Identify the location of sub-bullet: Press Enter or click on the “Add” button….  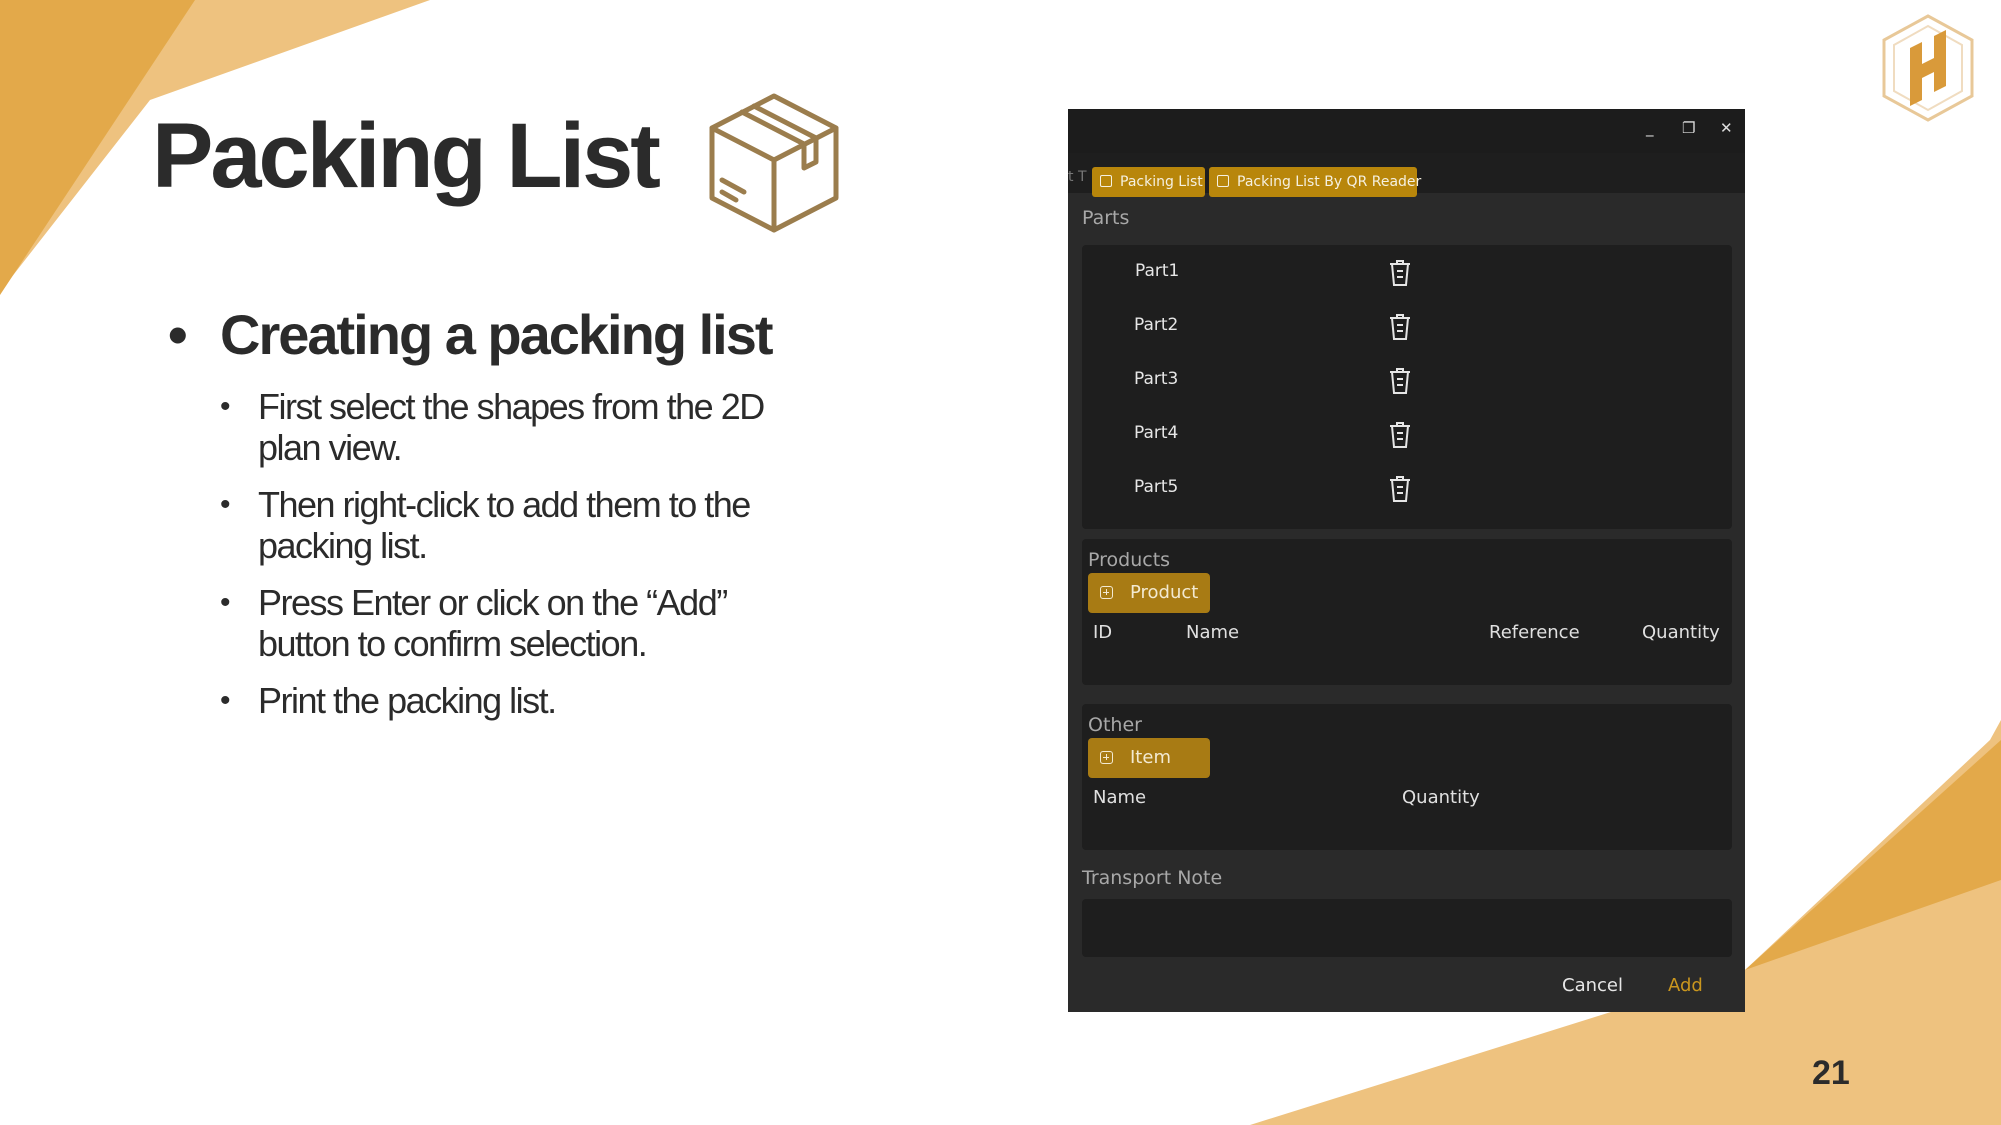
(520, 623).